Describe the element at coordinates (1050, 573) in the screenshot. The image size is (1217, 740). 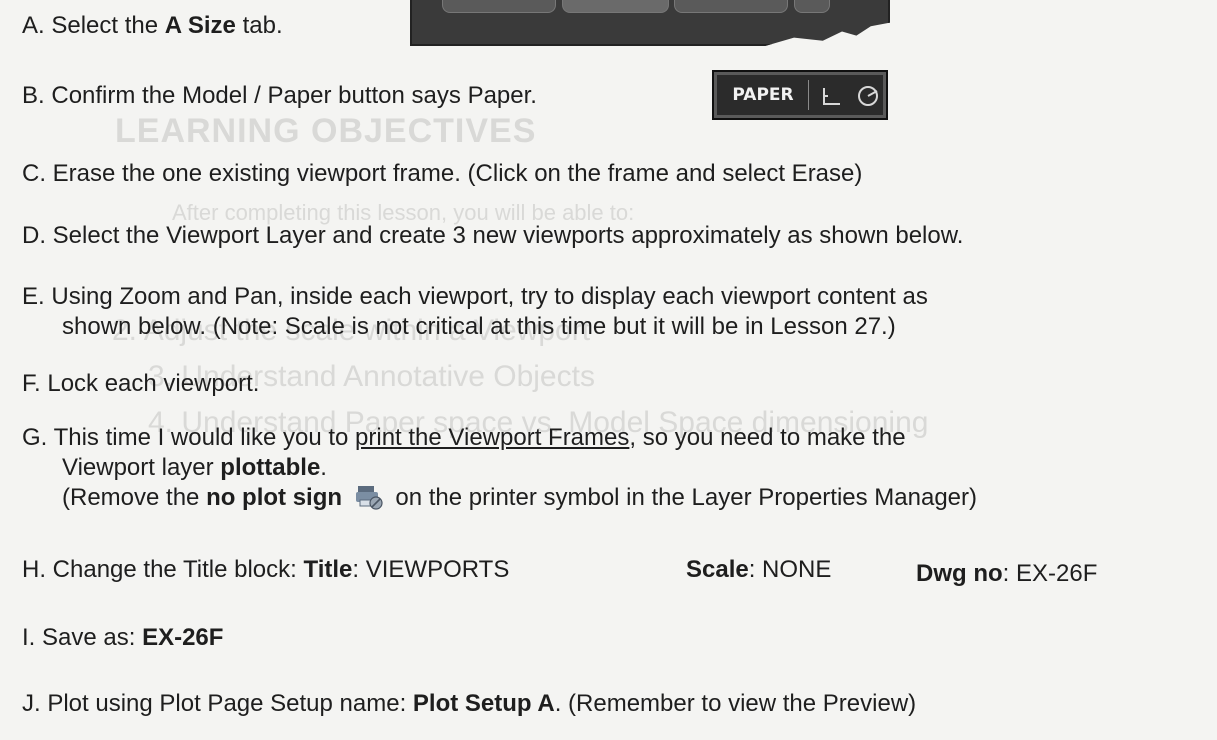
I see `dwg-value: : EX-26F` at that location.